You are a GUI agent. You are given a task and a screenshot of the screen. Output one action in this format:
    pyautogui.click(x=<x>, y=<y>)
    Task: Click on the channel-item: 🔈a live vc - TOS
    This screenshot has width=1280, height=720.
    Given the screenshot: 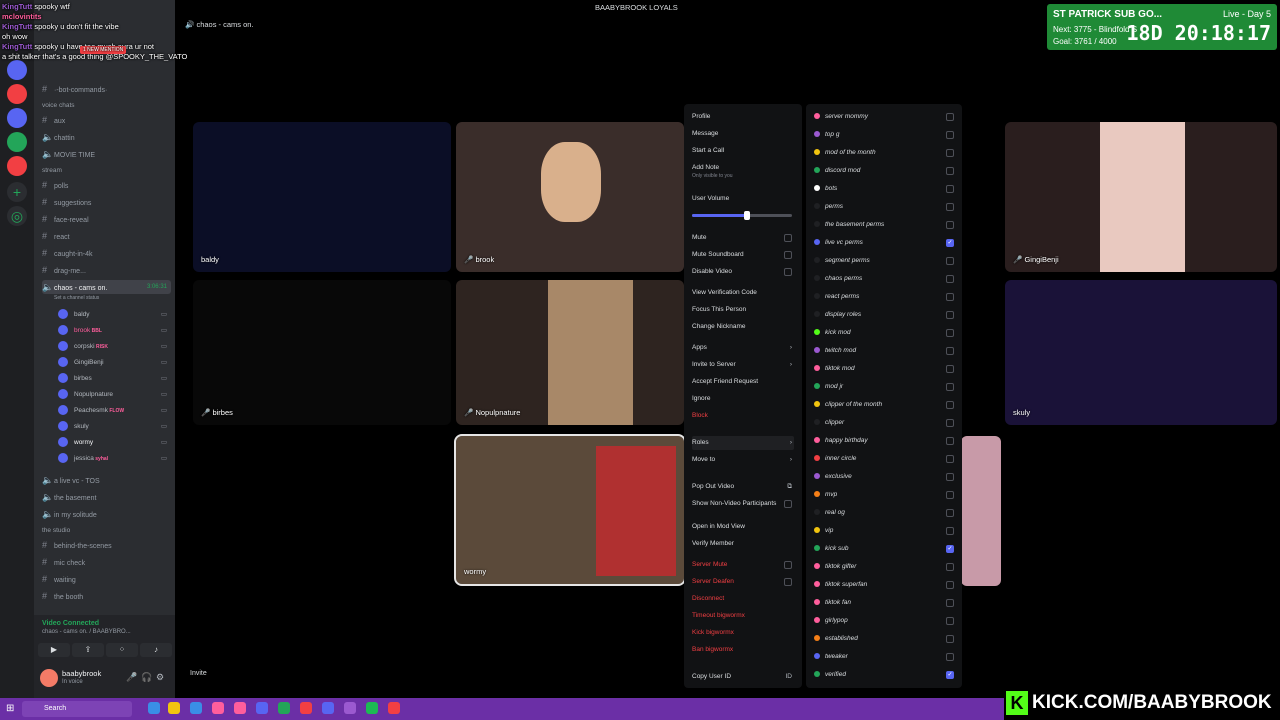 What is the action you would take?
    pyautogui.click(x=106, y=480)
    